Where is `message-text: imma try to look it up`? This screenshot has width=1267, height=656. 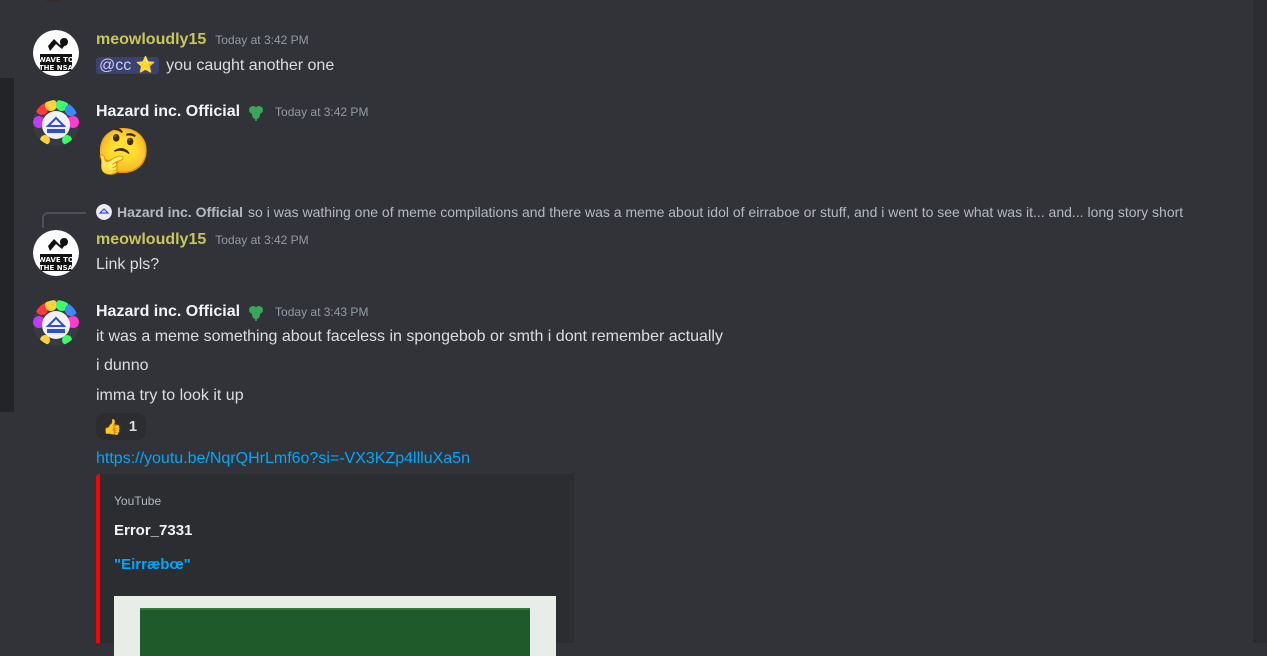
message-text: imma try to look it up is located at coordinates (170, 395).